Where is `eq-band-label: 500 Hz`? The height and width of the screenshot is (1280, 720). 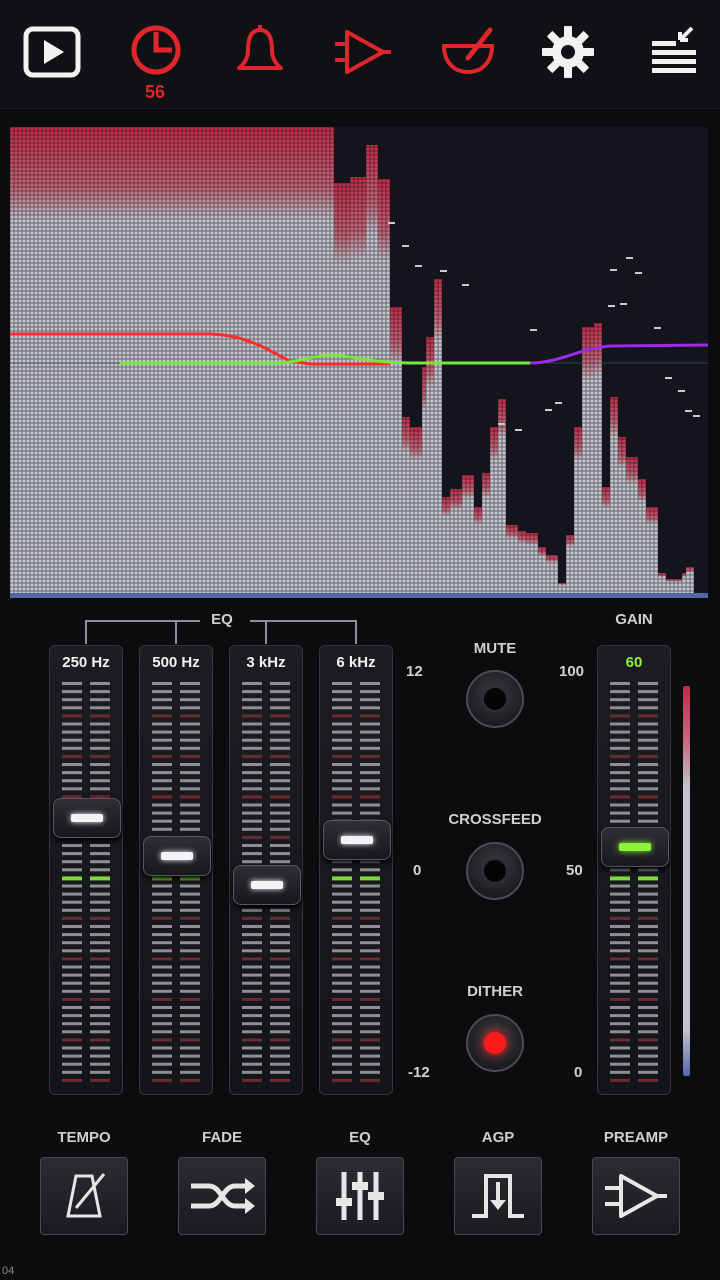 eq-band-label: 500 Hz is located at coordinates (176, 662).